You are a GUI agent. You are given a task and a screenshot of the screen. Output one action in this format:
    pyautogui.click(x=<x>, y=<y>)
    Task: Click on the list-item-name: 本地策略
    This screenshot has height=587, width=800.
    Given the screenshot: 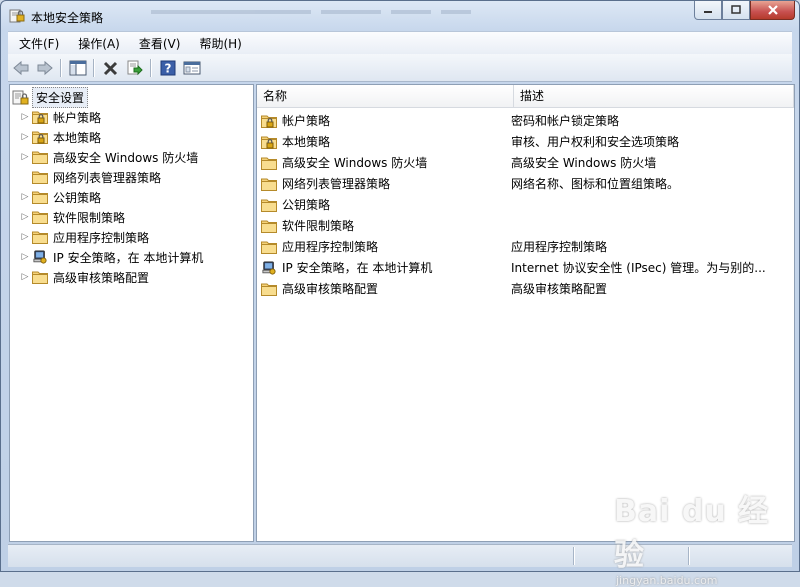 What is the action you would take?
    pyautogui.click(x=306, y=142)
    